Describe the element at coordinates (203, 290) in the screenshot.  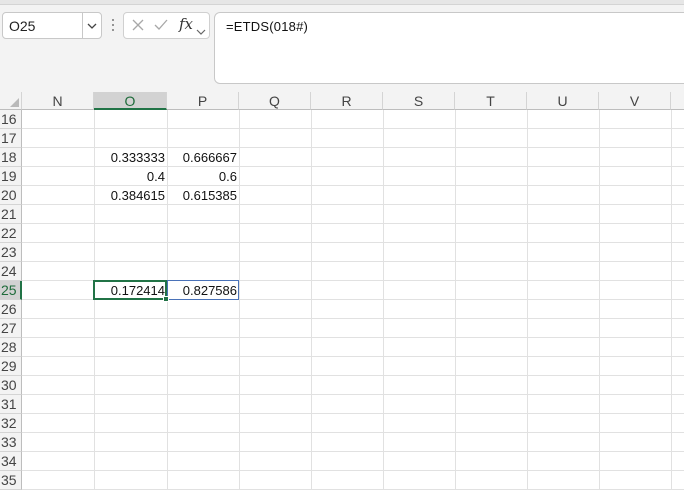
I see `spill-range-outline` at that location.